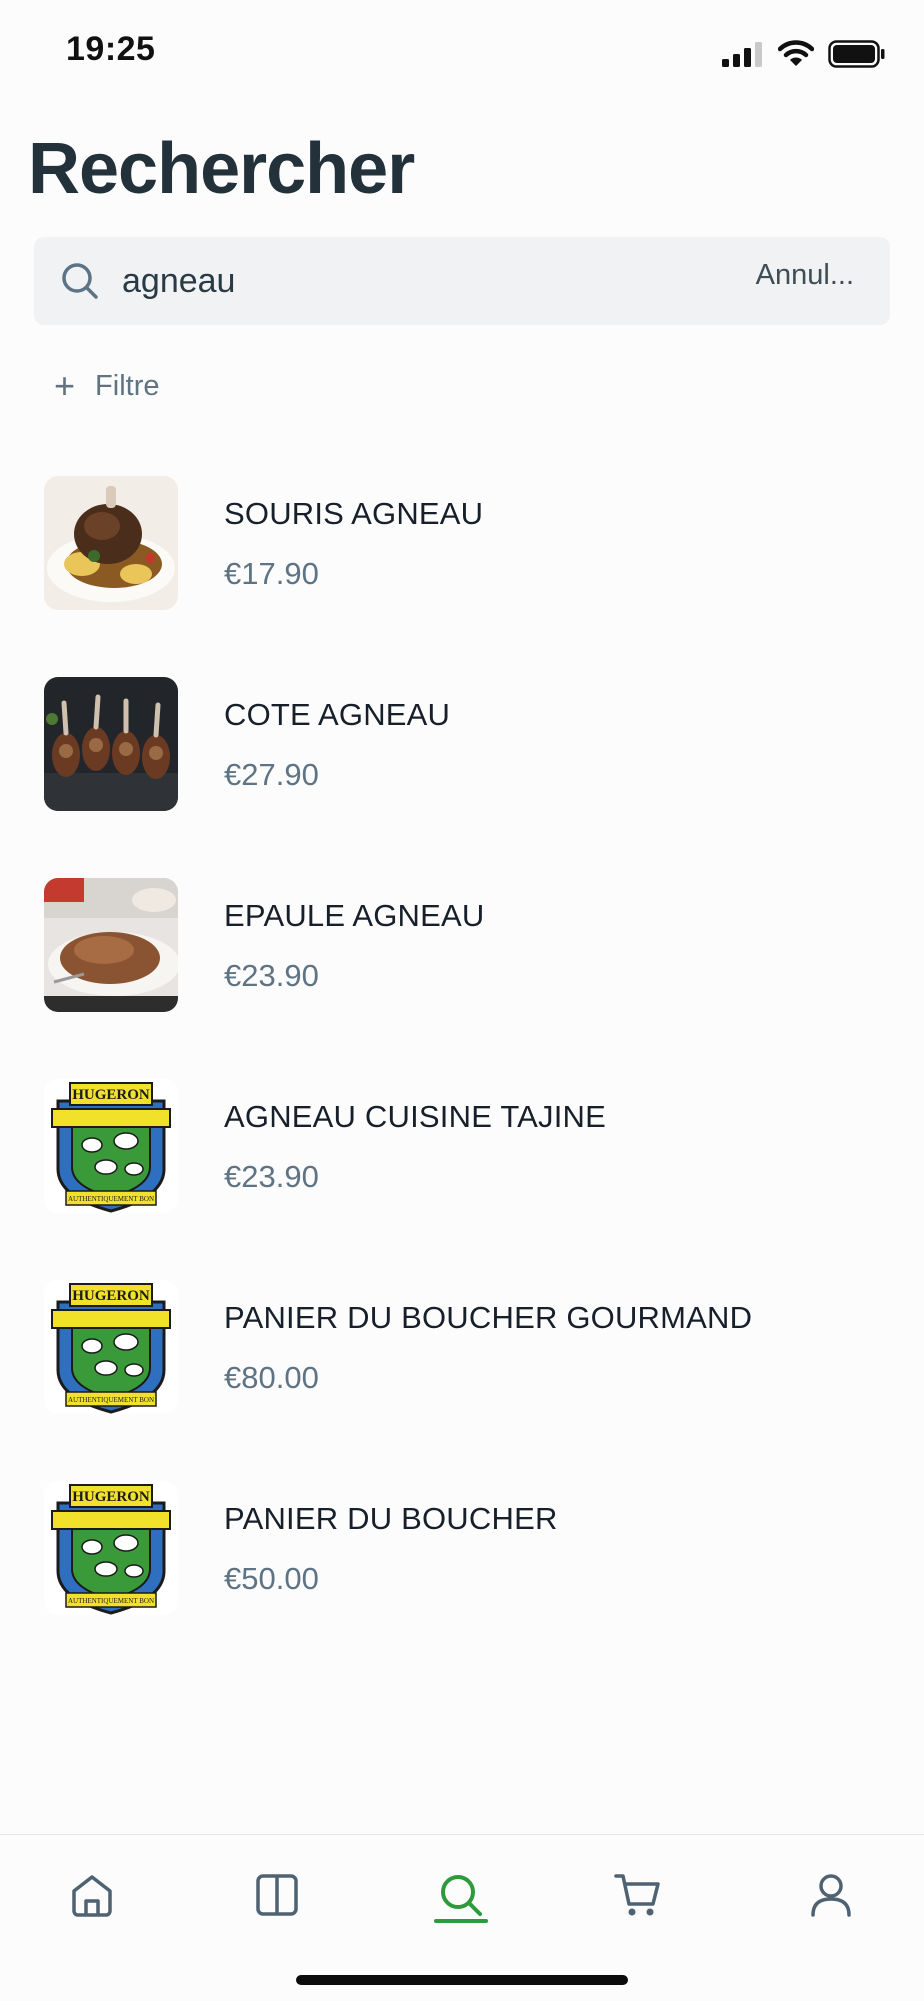 The image size is (924, 2001). What do you see at coordinates (464, 745) in the screenshot?
I see `list-item: COTE AGNEAU €27.90` at bounding box center [464, 745].